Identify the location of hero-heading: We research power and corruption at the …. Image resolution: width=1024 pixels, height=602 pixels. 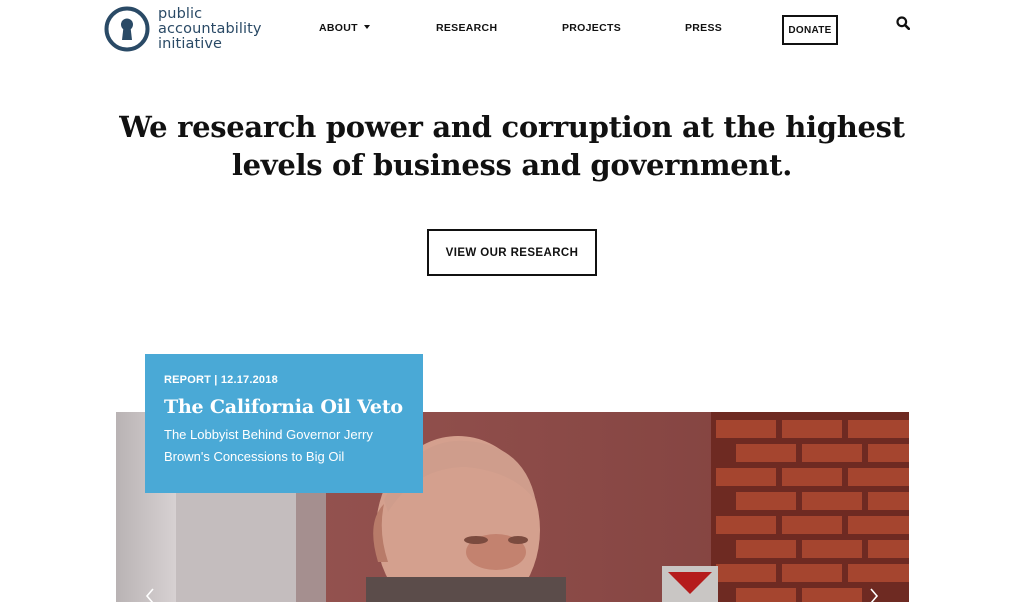
(512, 146).